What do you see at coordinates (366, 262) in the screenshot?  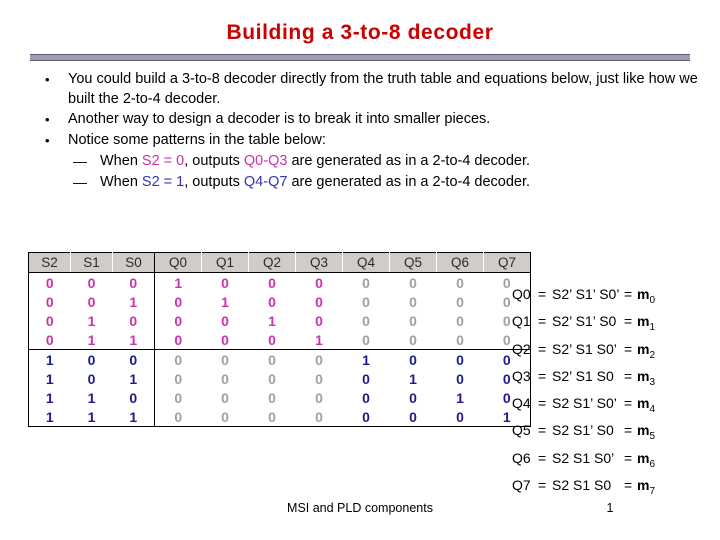 I see `table-column-header-q4: Q4` at bounding box center [366, 262].